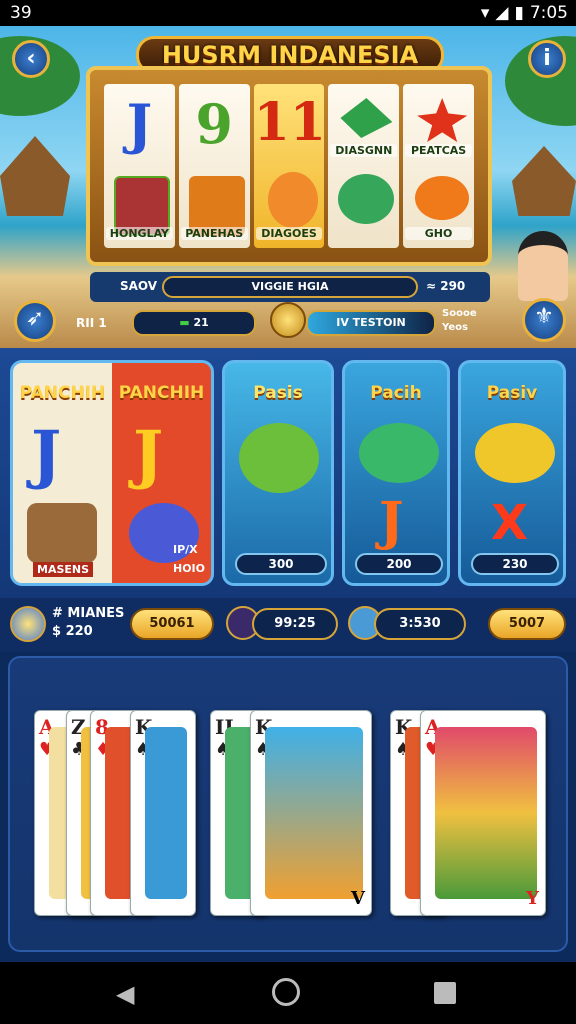 This screenshot has width=576, height=1024. What do you see at coordinates (214, 166) in the screenshot?
I see `reel-2: 9 PANEHAS` at bounding box center [214, 166].